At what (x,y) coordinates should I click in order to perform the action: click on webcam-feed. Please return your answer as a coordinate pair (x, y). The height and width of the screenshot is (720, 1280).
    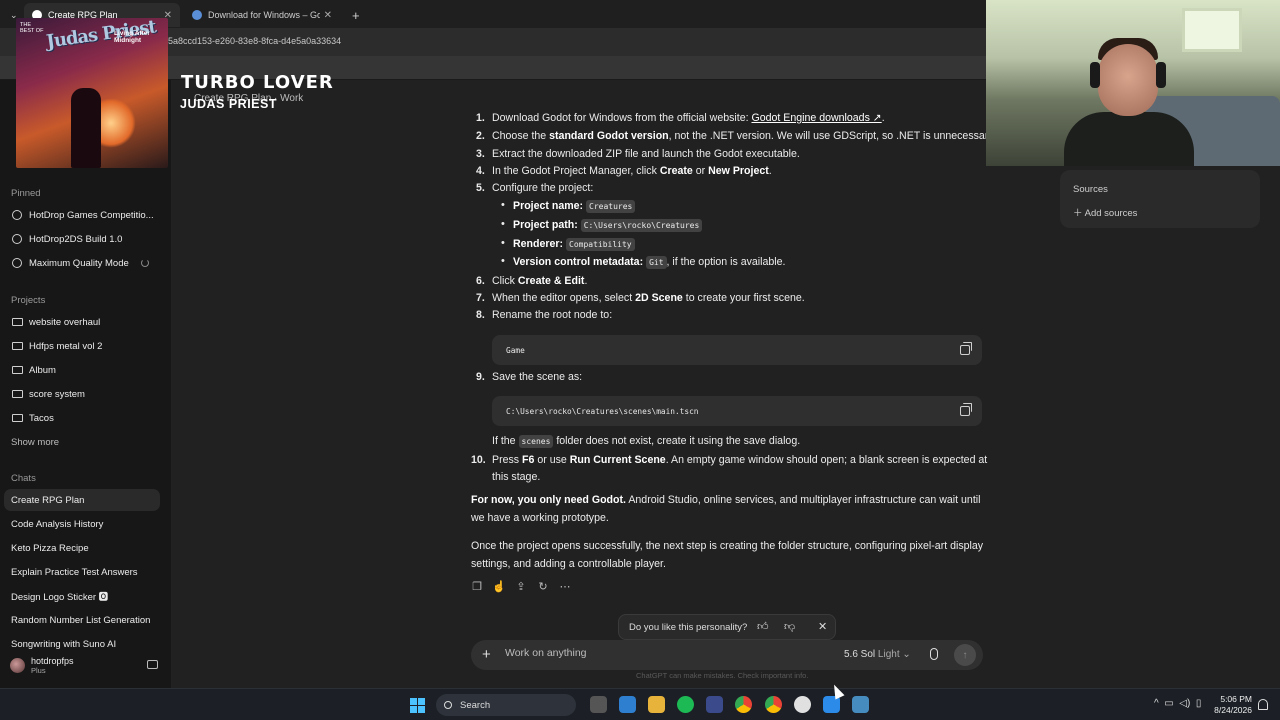
    Looking at the image, I should click on (1133, 83).